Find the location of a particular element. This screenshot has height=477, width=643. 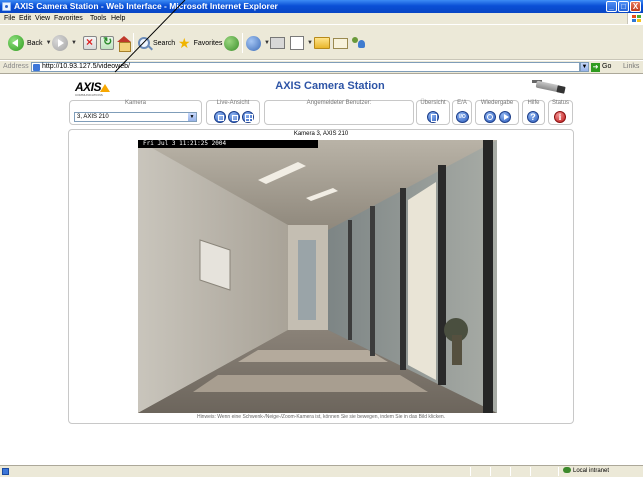

menu-file: File is located at coordinates (9, 18).